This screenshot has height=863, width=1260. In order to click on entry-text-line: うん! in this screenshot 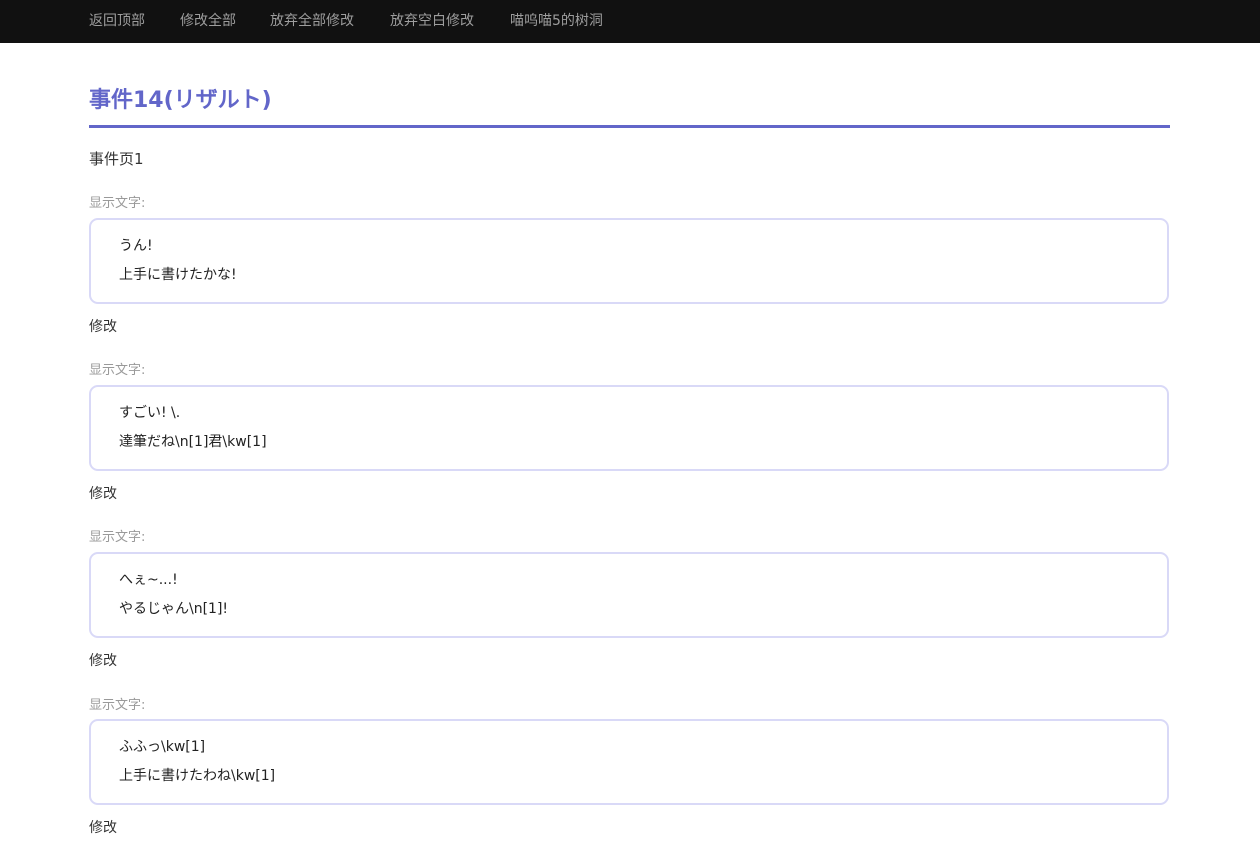, I will do `click(136, 246)`.